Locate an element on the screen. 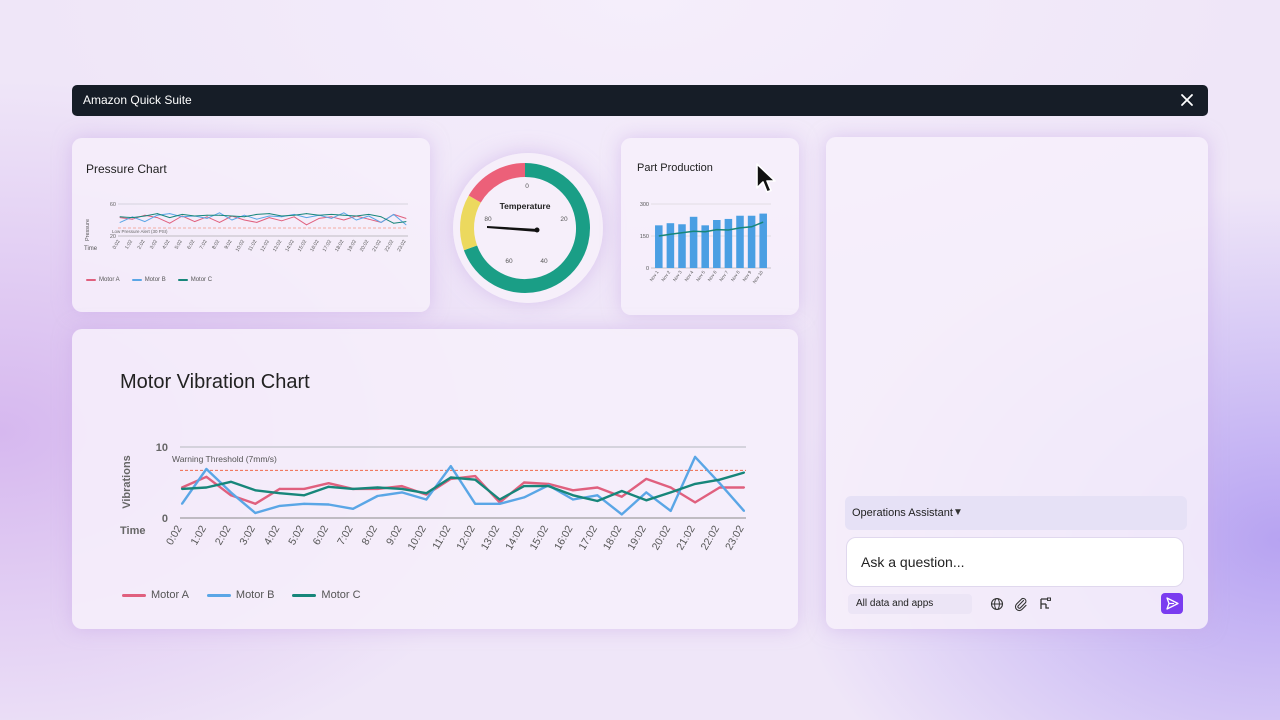 The width and height of the screenshot is (1280, 720). legend-label-motor-b: Motor B is located at coordinates (255, 595).